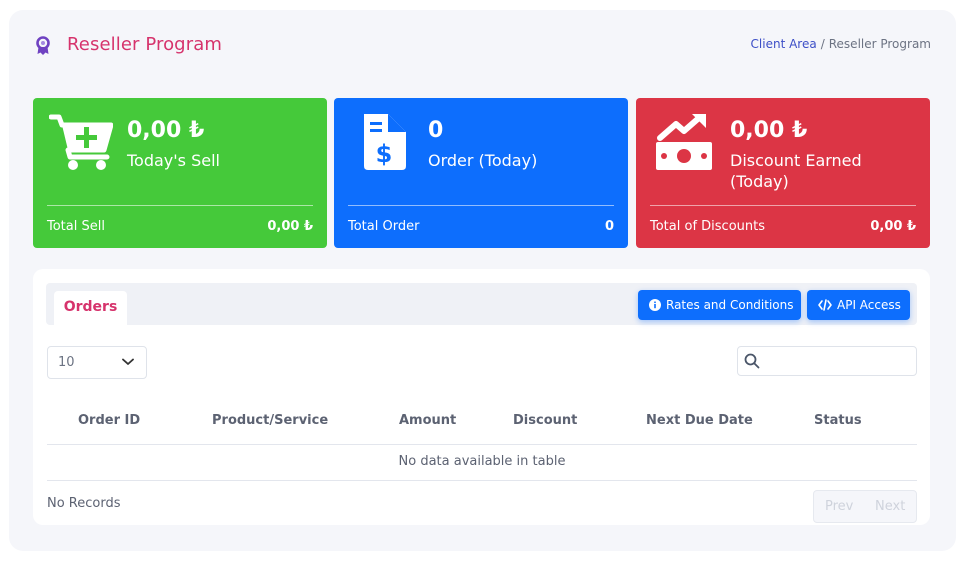 This screenshot has width=965, height=561. Describe the element at coordinates (76, 226) in the screenshot. I see `total-sell-label: Total Sell` at that location.